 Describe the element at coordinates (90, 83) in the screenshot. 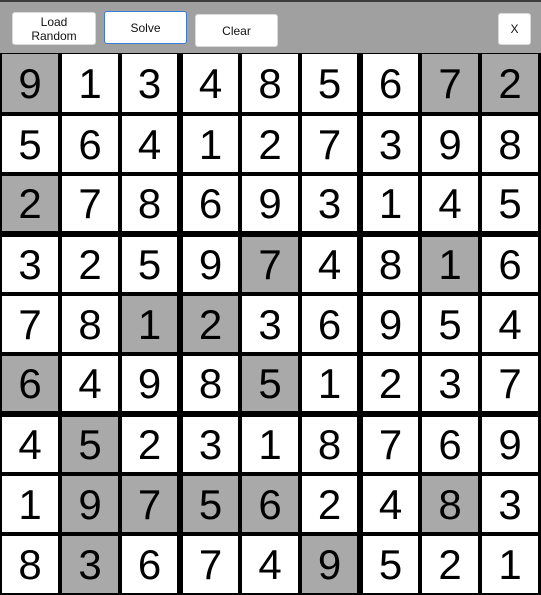

I see `sudoku-cell-r1-c2: 1` at that location.